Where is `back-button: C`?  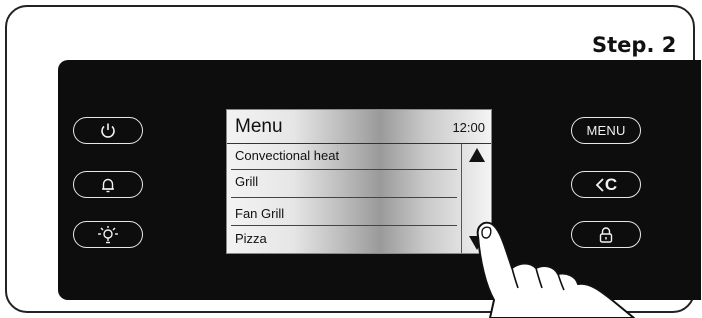
back-button: C is located at coordinates (606, 184).